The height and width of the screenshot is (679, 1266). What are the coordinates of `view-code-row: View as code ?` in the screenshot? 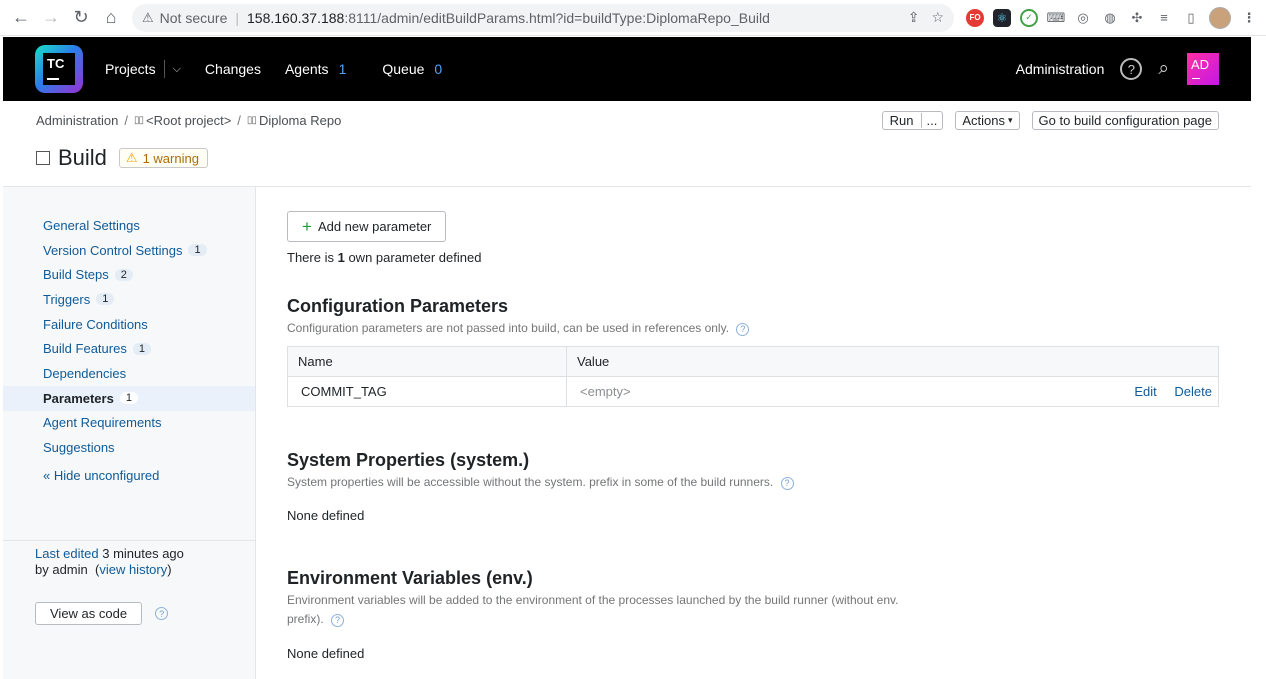 It's located at (102, 613).